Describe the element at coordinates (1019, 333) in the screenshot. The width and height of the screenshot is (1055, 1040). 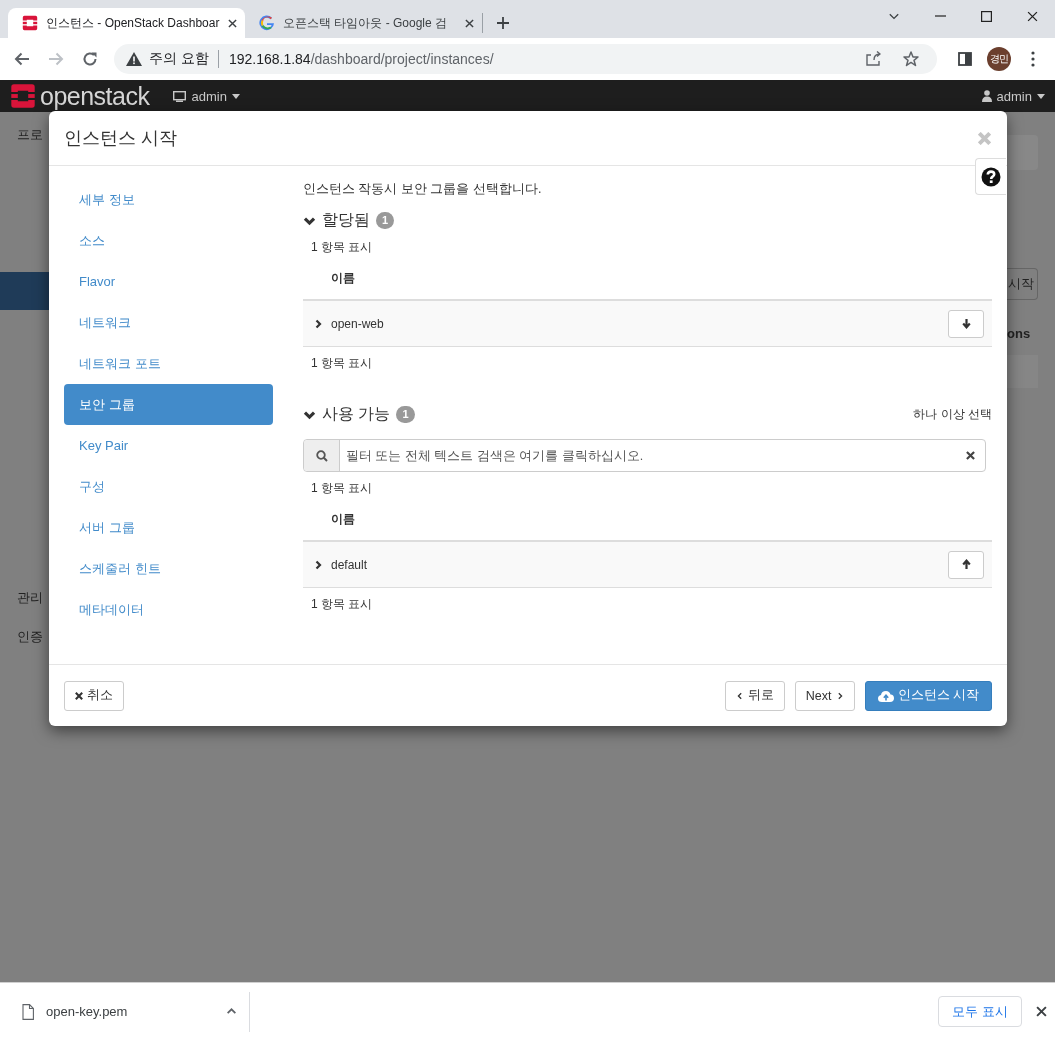
I see `column-header: ons` at that location.